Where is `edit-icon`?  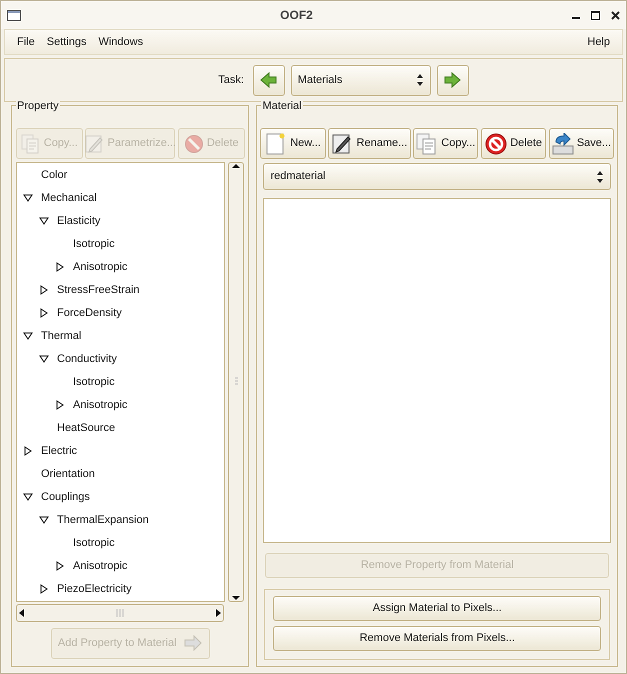 edit-icon is located at coordinates (94, 144).